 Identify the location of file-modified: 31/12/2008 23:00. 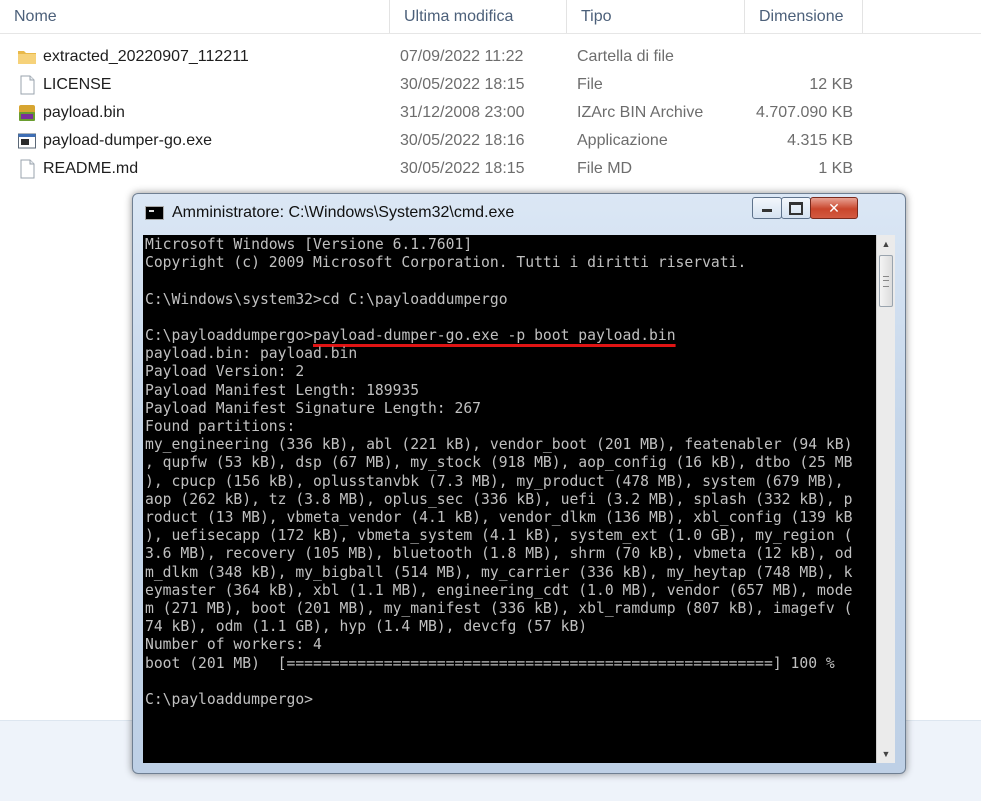
(462, 112).